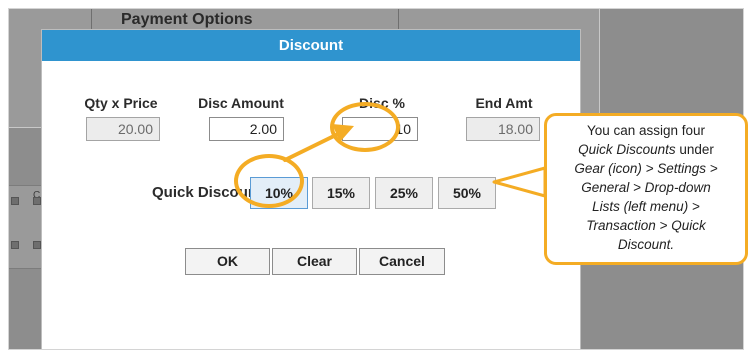 The width and height of the screenshot is (752, 358). I want to click on qty-price-field: 20.00, so click(123, 129).